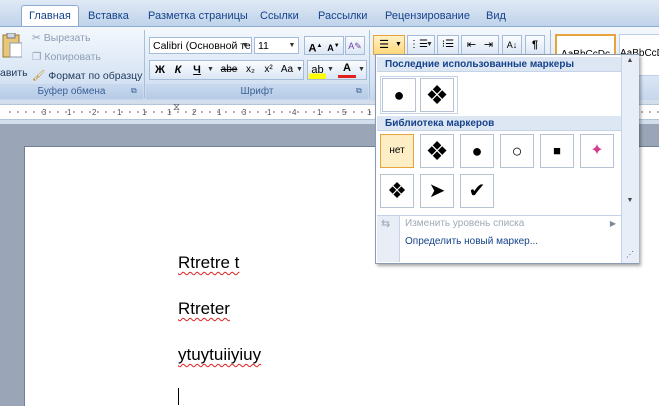  What do you see at coordinates (108, 16) in the screenshot?
I see `tab-insert: Вставка` at bounding box center [108, 16].